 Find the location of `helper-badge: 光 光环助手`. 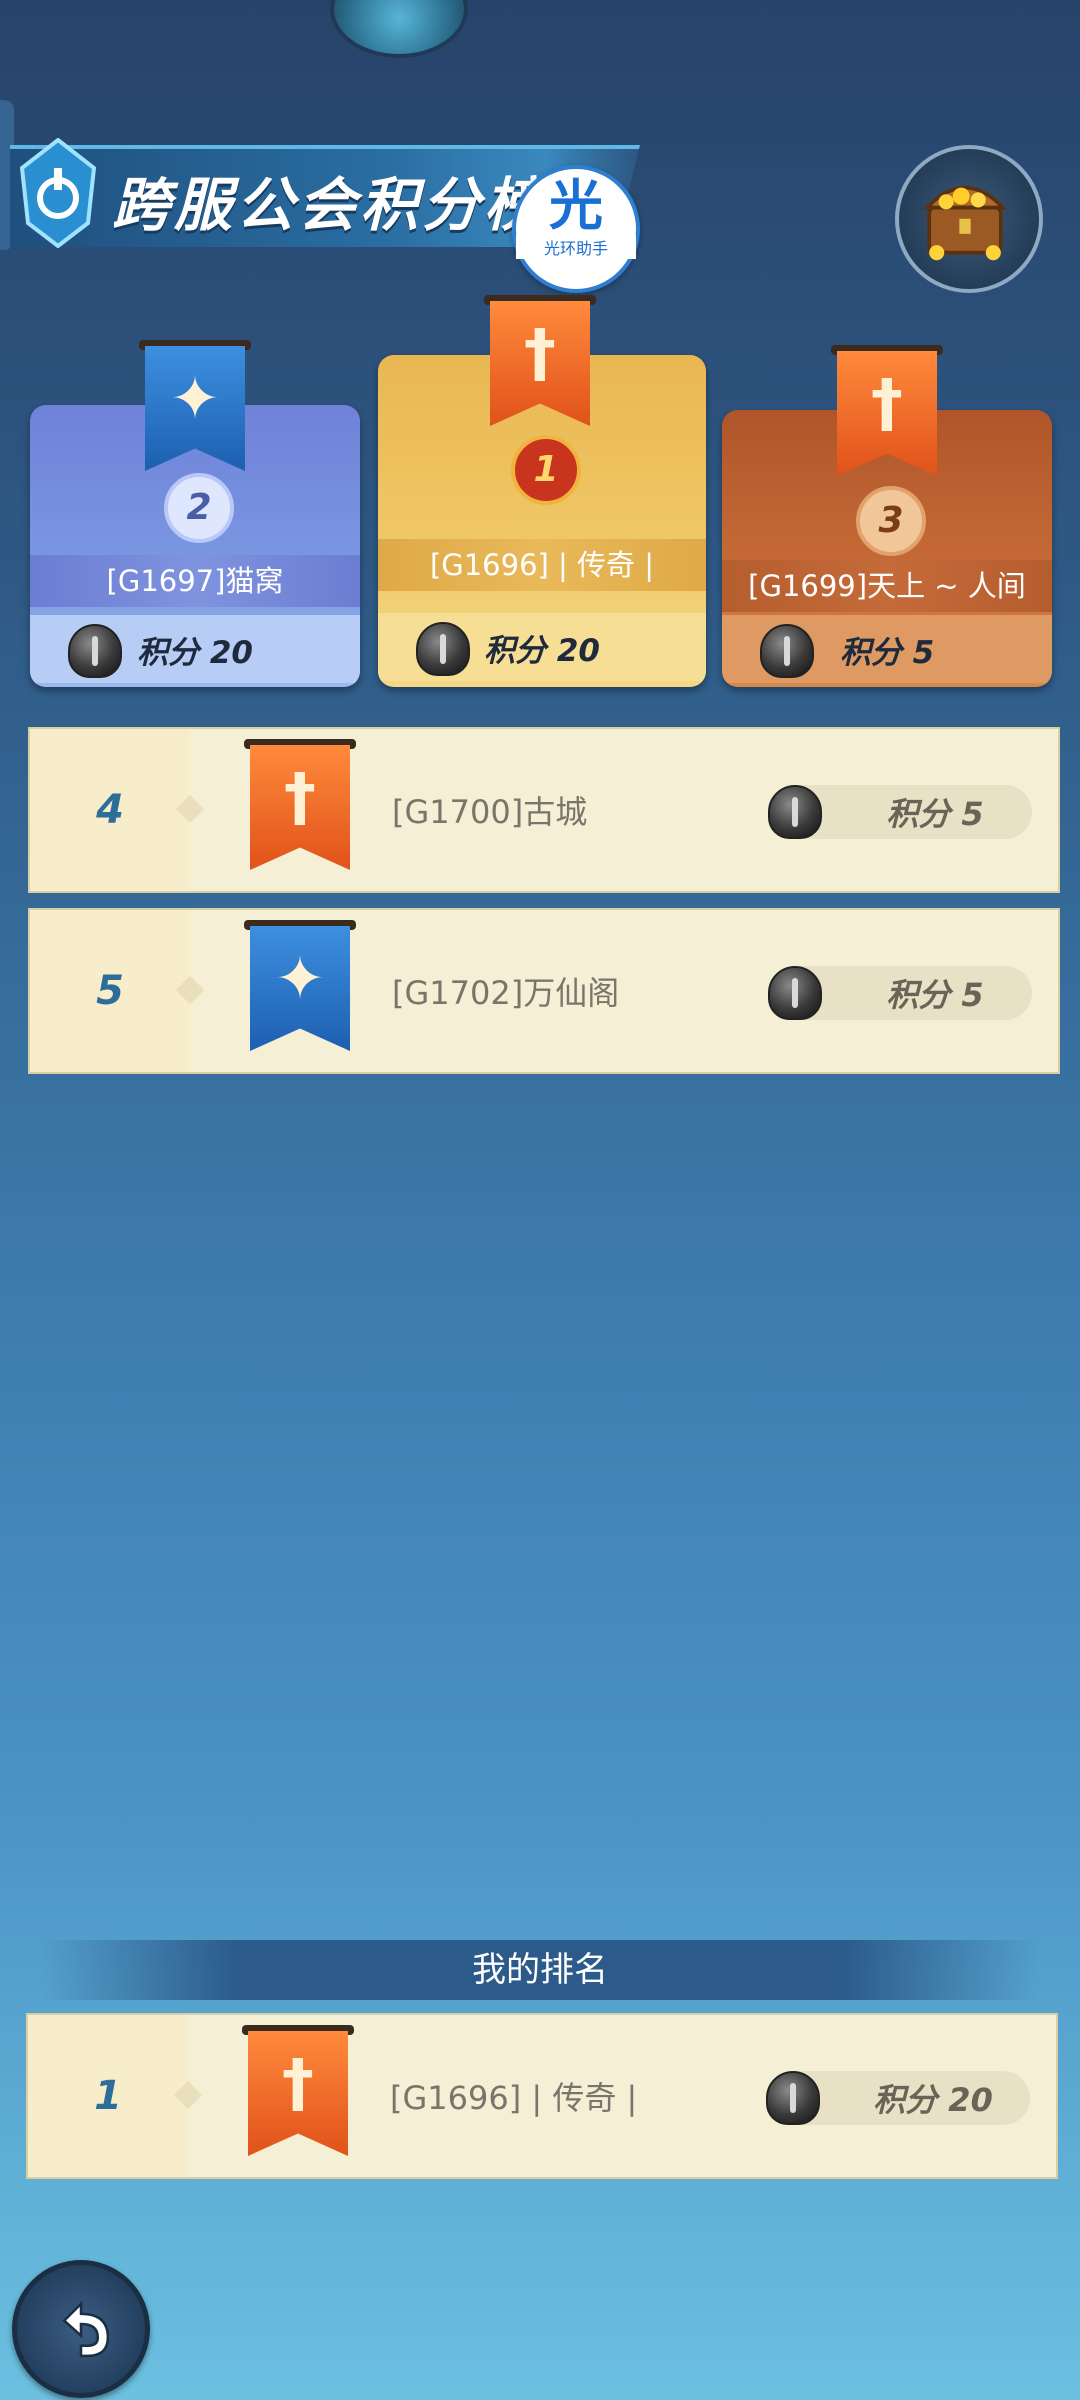

helper-badge: 光 光环助手 is located at coordinates (576, 229).